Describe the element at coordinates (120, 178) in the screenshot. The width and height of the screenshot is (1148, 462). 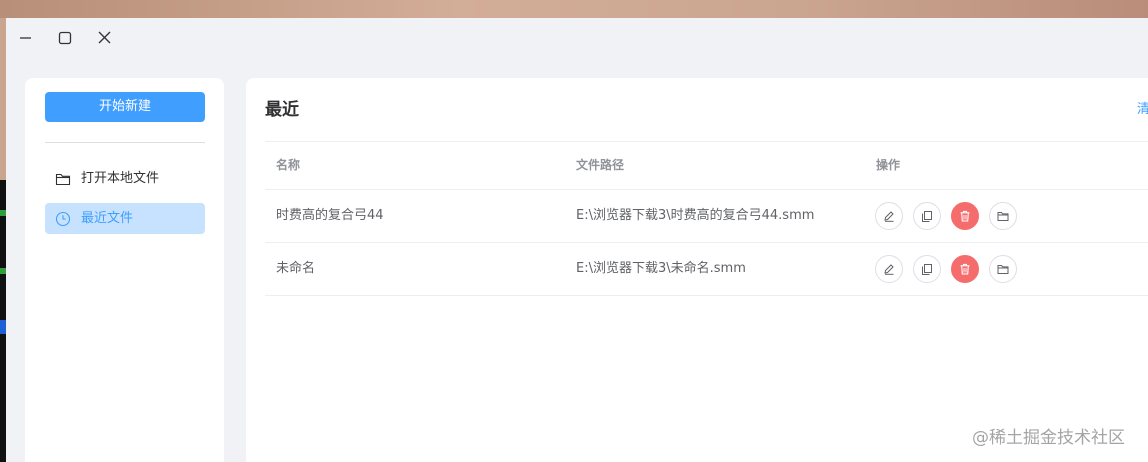
I see `sidebar-item-label: 打开本地文件` at that location.